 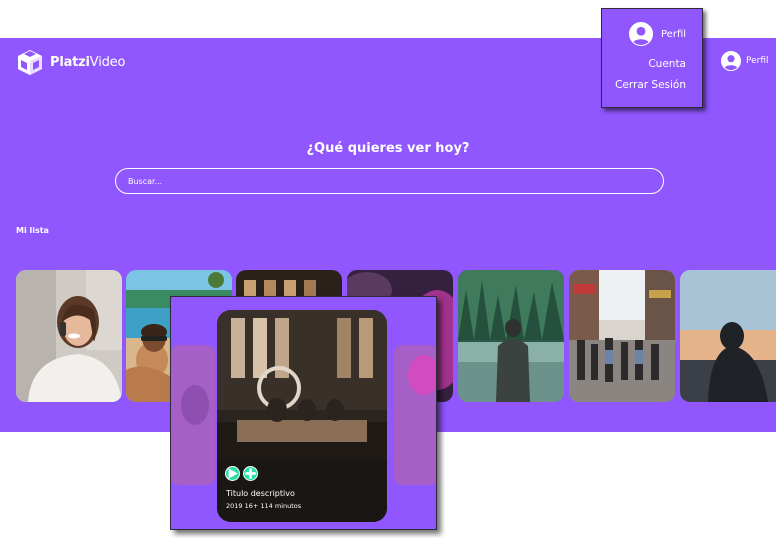 What do you see at coordinates (757, 61) in the screenshot?
I see `header-profile-label: Perfil` at bounding box center [757, 61].